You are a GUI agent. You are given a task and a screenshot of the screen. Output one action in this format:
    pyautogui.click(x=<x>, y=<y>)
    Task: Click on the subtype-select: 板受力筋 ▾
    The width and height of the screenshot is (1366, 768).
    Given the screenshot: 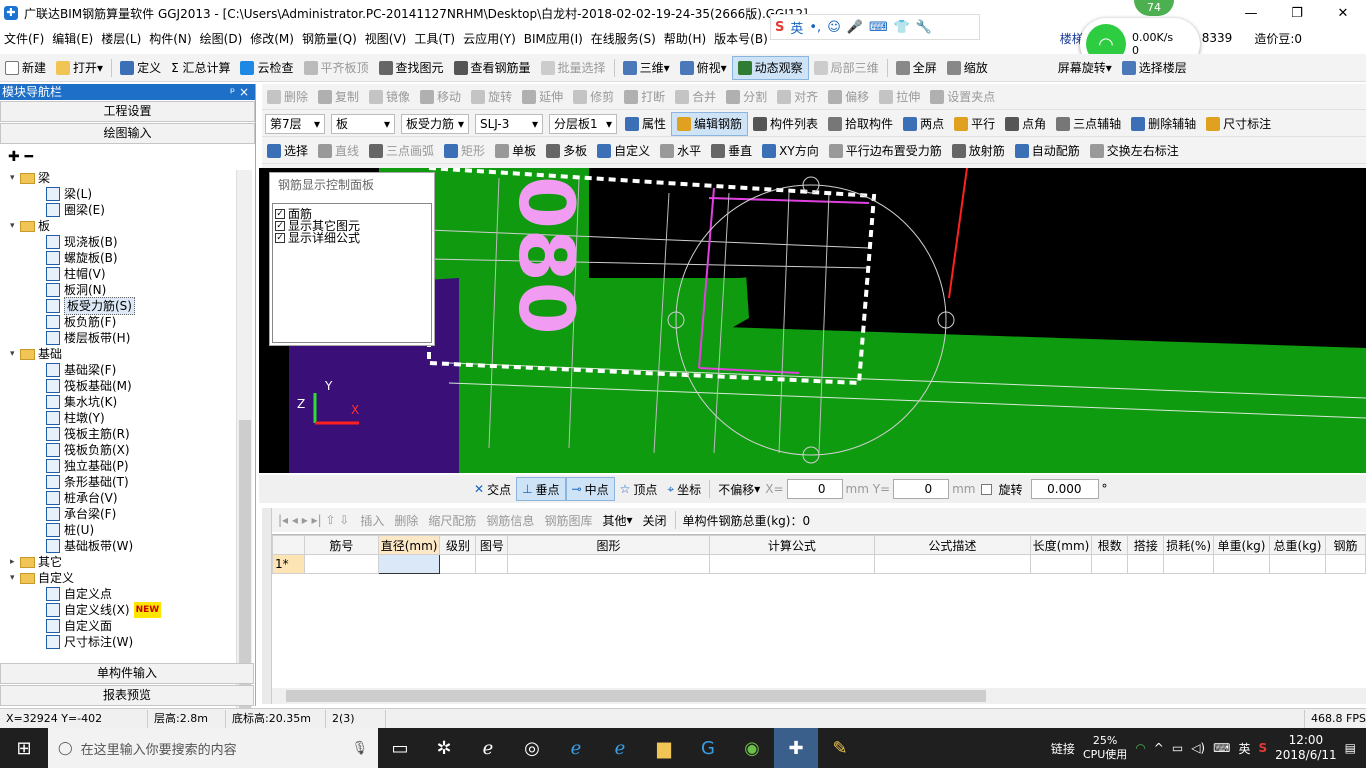 What is the action you would take?
    pyautogui.click(x=435, y=123)
    